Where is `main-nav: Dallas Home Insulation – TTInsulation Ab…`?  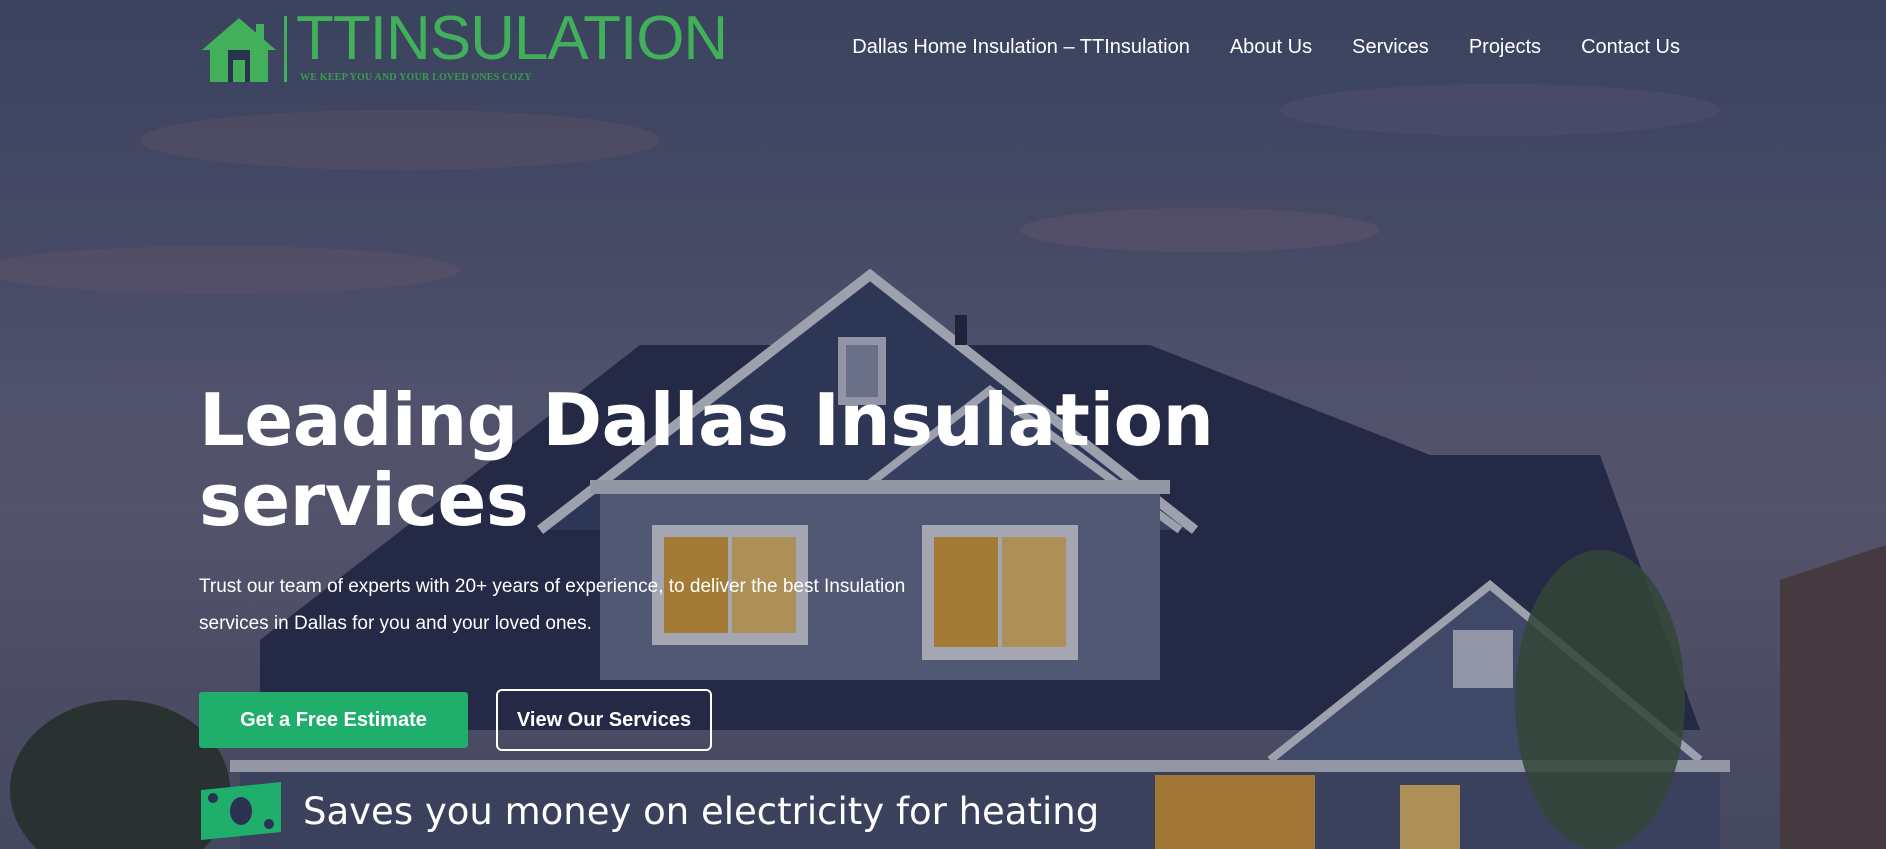 main-nav: Dallas Home Insulation – TTInsulation Ab… is located at coordinates (1266, 47).